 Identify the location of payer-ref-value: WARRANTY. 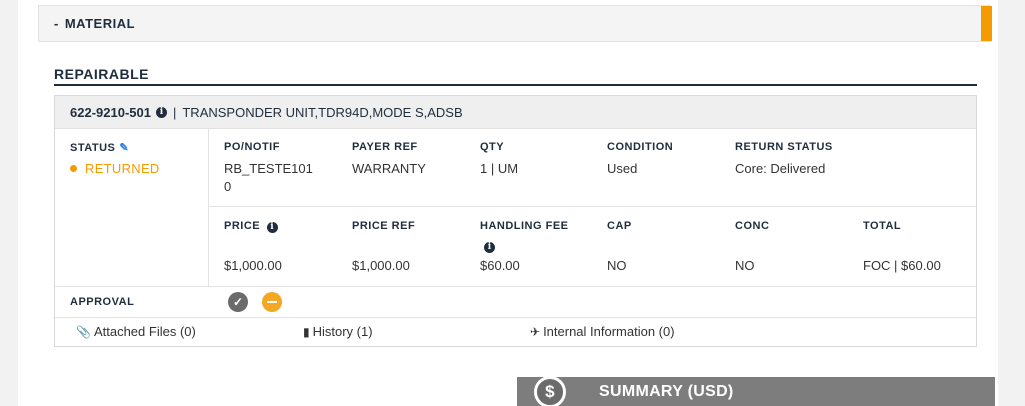
(389, 168).